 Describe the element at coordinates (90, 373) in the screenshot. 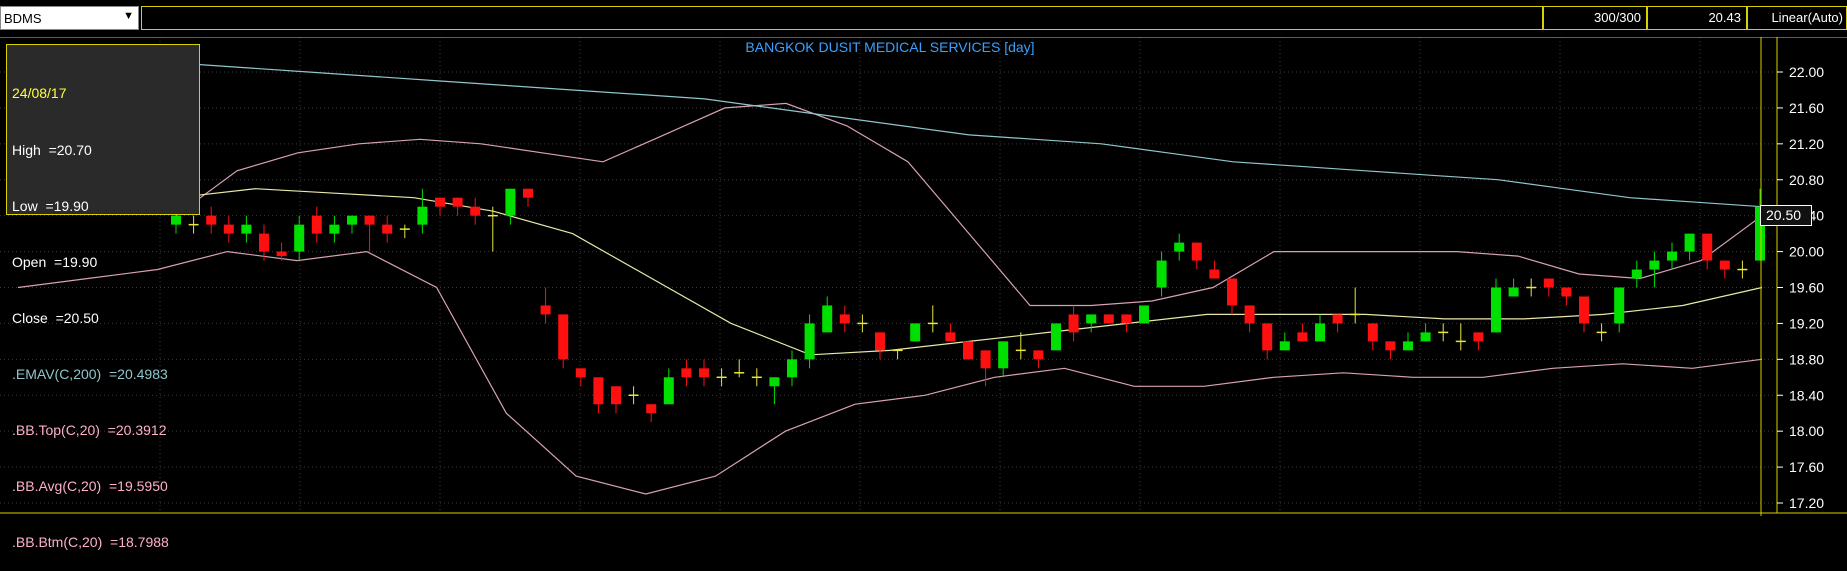

I see `info-emav: .EMAV(C,200) =20.4983` at that location.